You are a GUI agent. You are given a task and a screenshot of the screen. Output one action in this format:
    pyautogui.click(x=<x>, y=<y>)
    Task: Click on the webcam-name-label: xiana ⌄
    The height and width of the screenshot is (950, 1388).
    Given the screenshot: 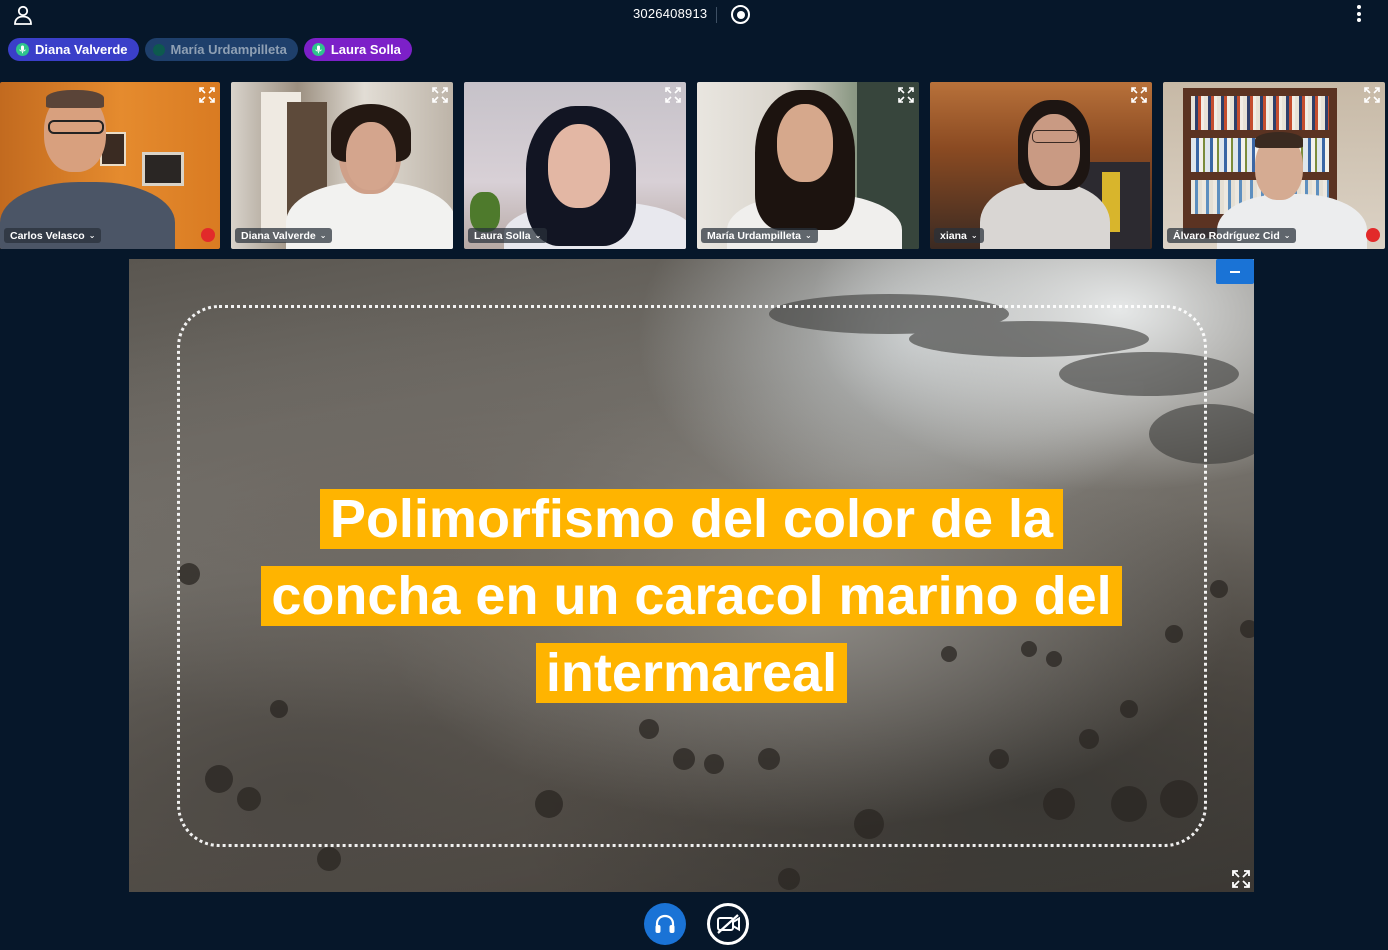 What is the action you would take?
    pyautogui.click(x=959, y=235)
    